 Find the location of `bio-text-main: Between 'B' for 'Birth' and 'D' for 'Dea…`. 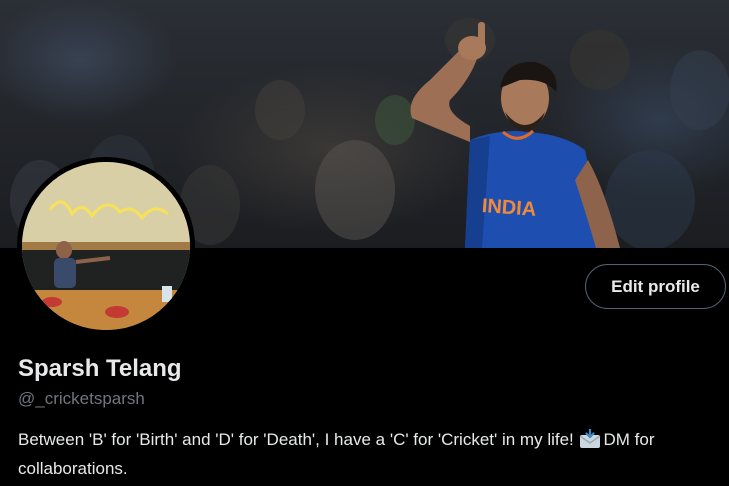

bio-text-main: Between 'B' for 'Birth' and 'D' for 'Dea… is located at coordinates (296, 439).